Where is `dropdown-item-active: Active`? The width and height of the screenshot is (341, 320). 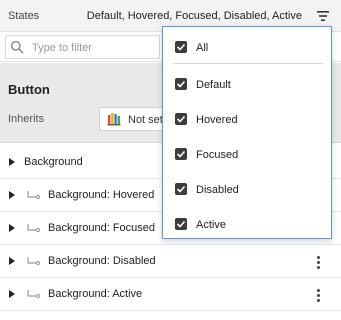
dropdown-item-active: Active is located at coordinates (247, 224).